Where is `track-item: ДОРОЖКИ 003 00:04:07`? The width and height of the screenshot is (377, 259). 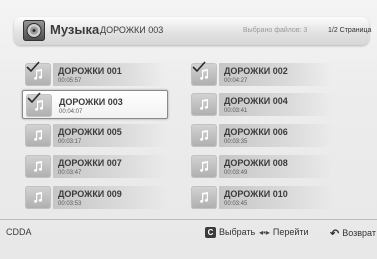 track-item: ДОРОЖКИ 003 00:04:07 is located at coordinates (95, 104).